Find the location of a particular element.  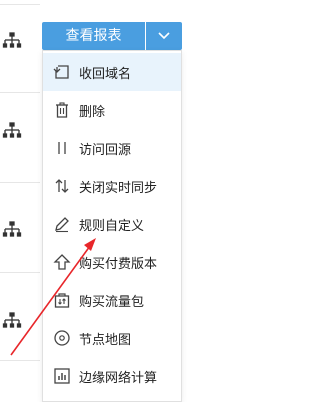

table-rows-strip is located at coordinates (20, 200).